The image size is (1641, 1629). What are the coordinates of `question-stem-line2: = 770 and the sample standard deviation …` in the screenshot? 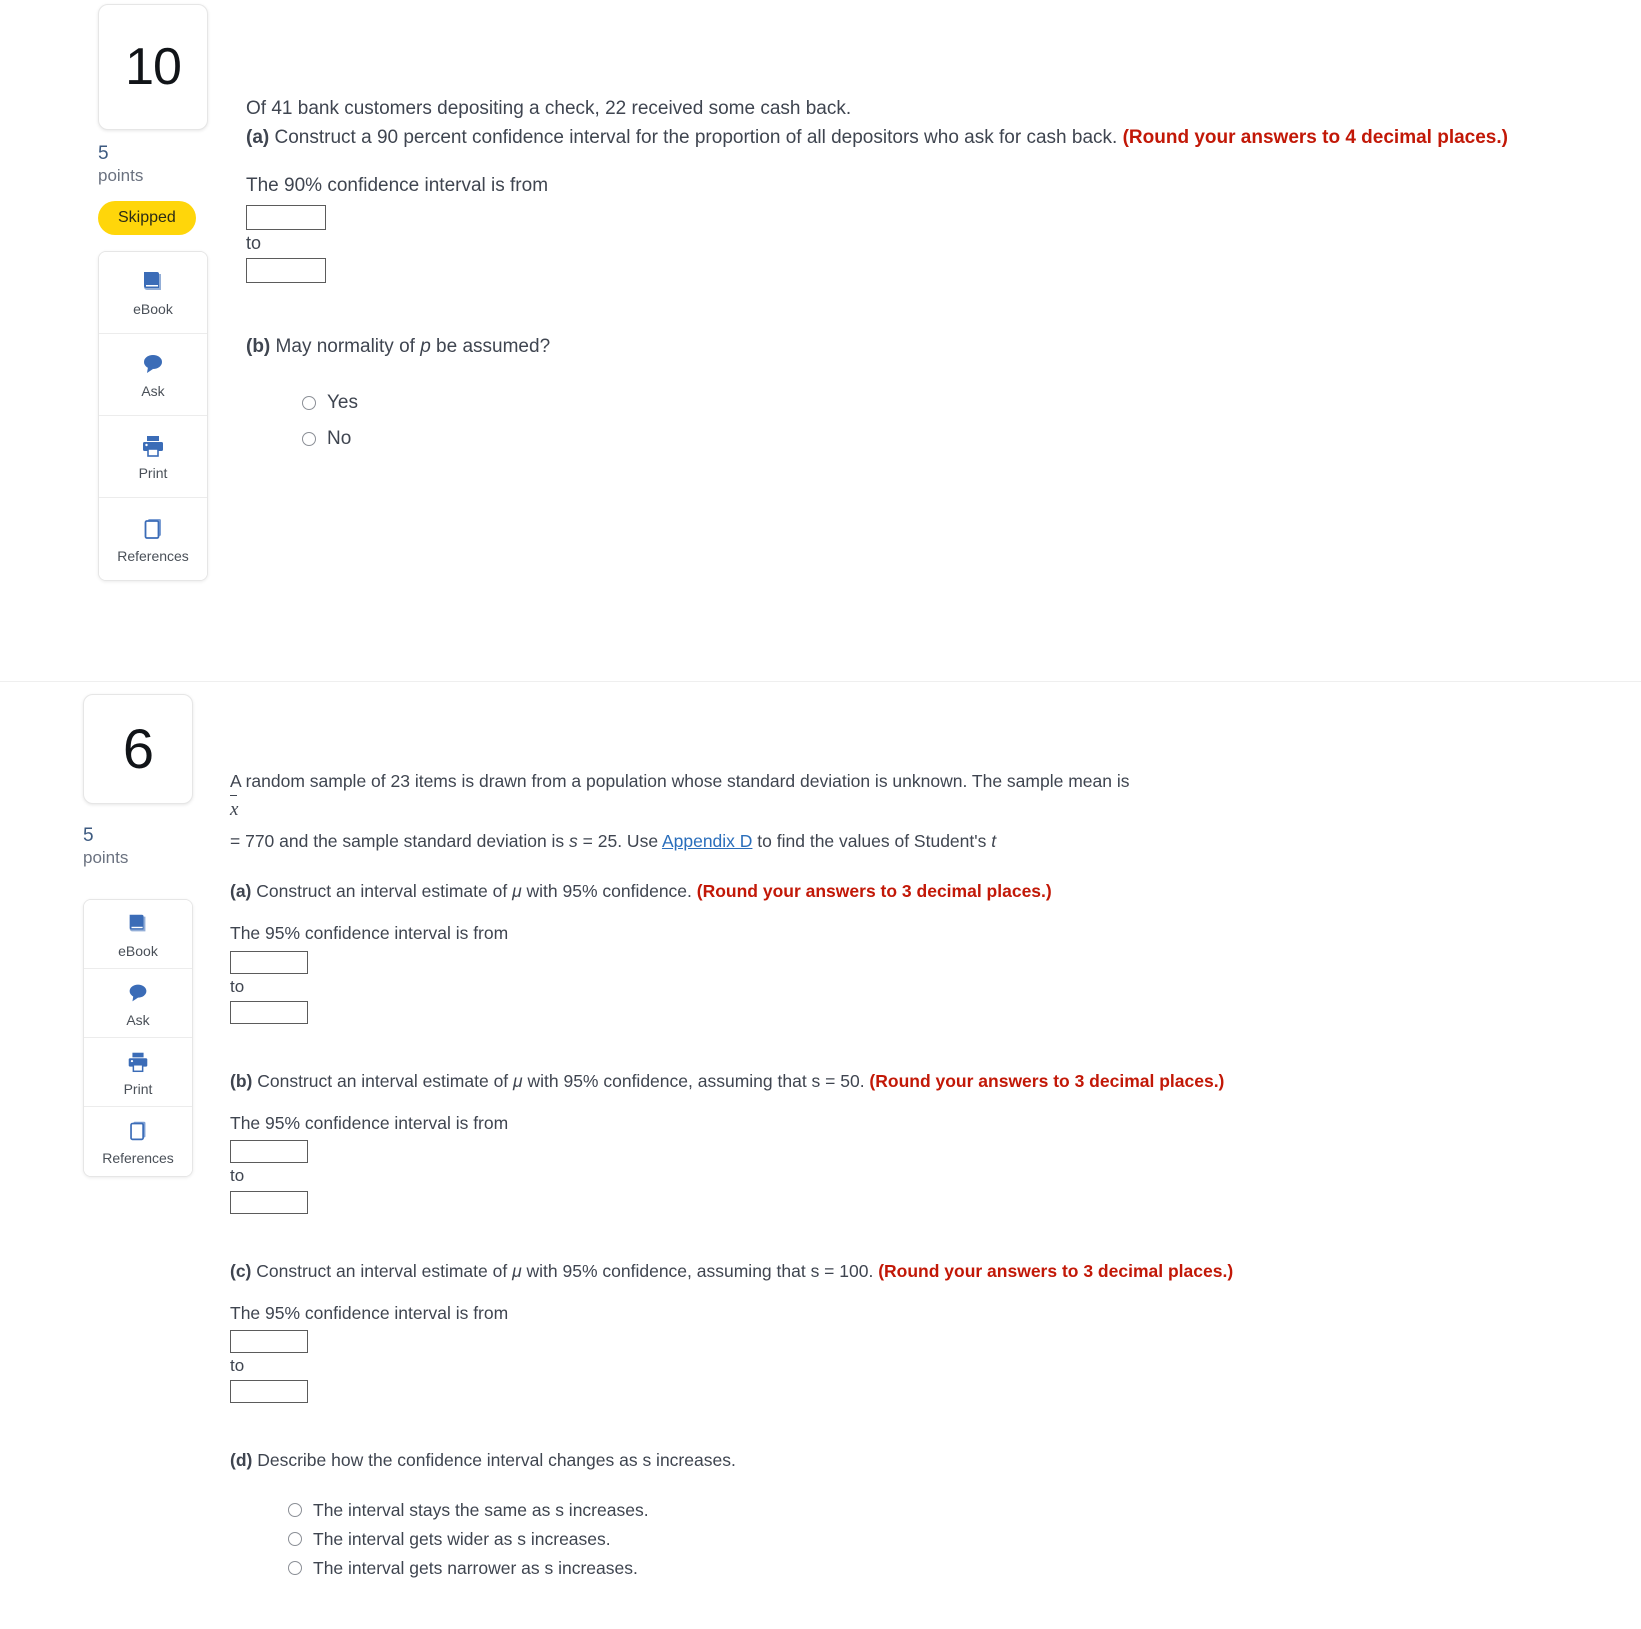 It's located at (860, 841).